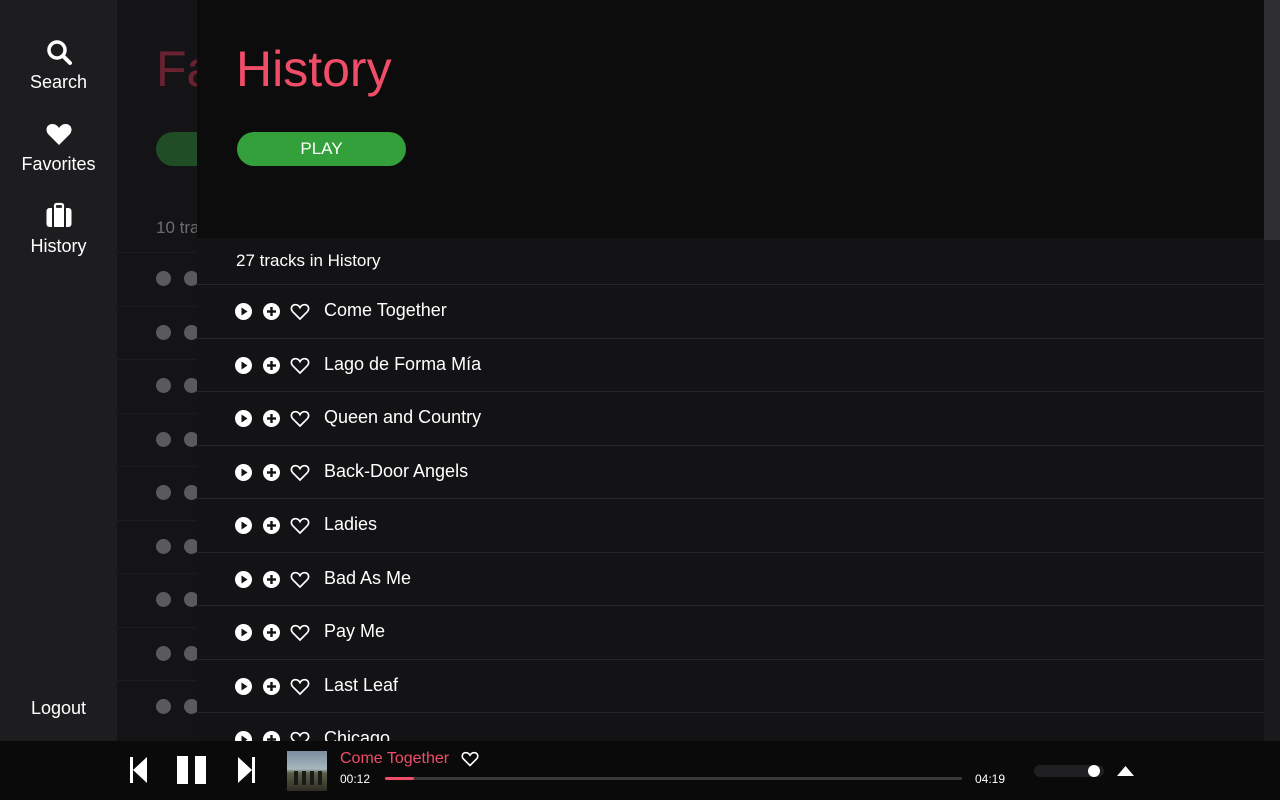  Describe the element at coordinates (314, 69) in the screenshot. I see `page-title: History` at that location.